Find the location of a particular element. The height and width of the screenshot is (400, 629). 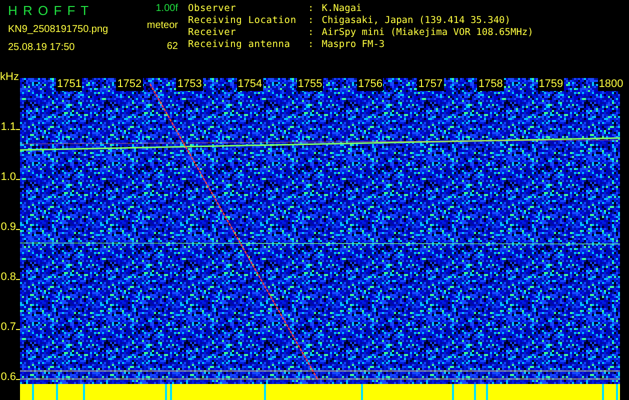

y-axis-label: 1.1 is located at coordinates (8, 127).